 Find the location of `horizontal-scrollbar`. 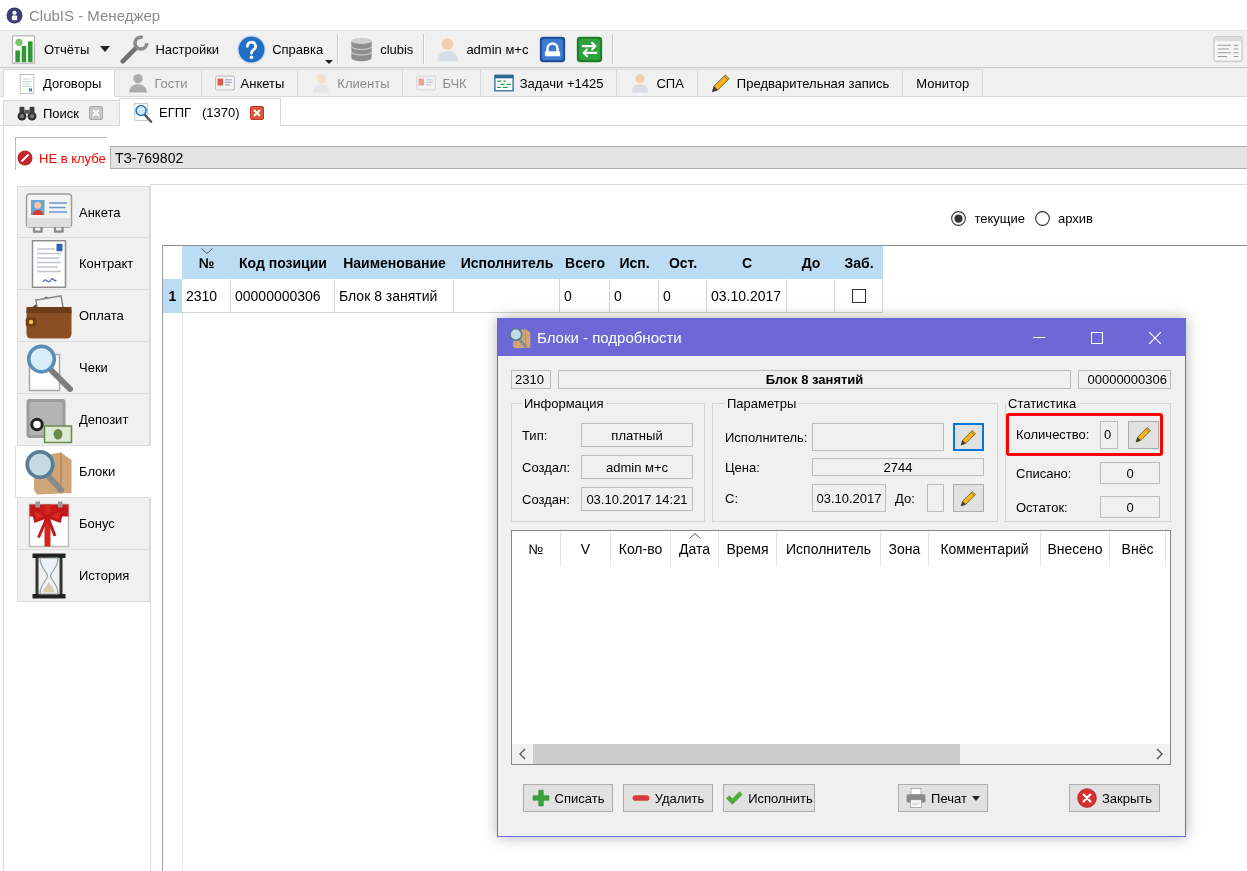

horizontal-scrollbar is located at coordinates (841, 754).